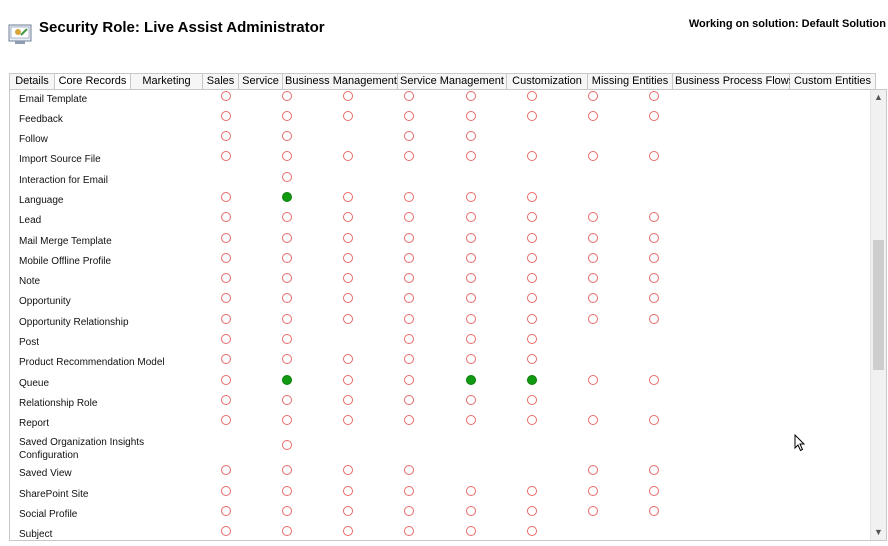  What do you see at coordinates (878, 97) in the screenshot?
I see `scroll-up-icon: ▲` at bounding box center [878, 97].